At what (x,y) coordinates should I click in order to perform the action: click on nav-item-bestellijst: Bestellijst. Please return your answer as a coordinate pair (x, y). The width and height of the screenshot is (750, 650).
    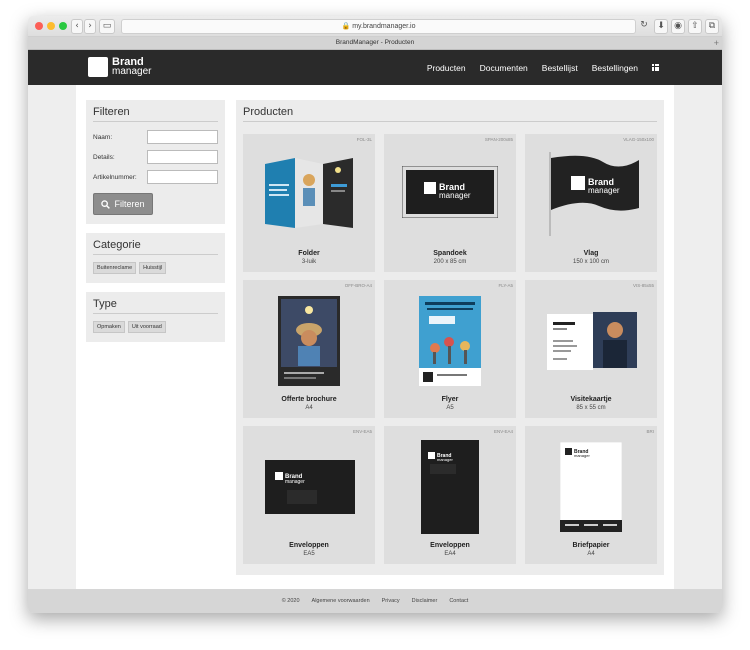
    Looking at the image, I should click on (560, 68).